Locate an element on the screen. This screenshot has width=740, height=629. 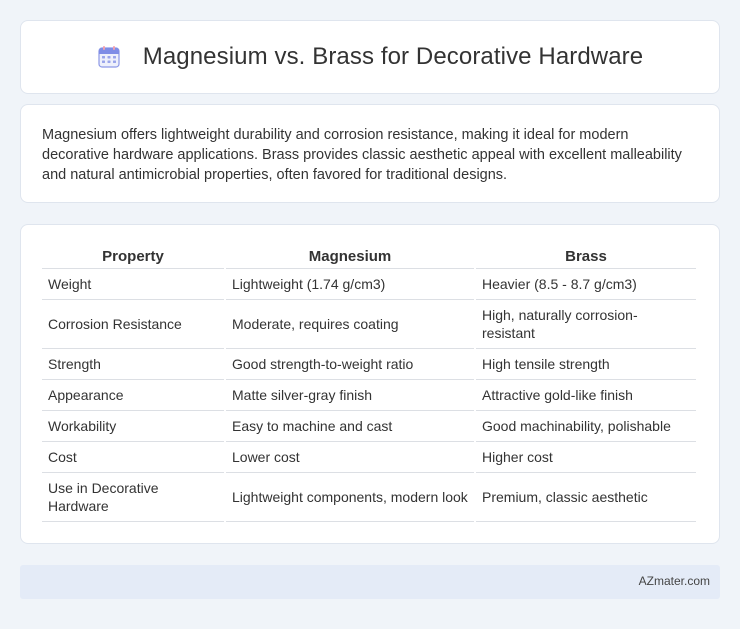
cell-property: Weight is located at coordinates (133, 284).